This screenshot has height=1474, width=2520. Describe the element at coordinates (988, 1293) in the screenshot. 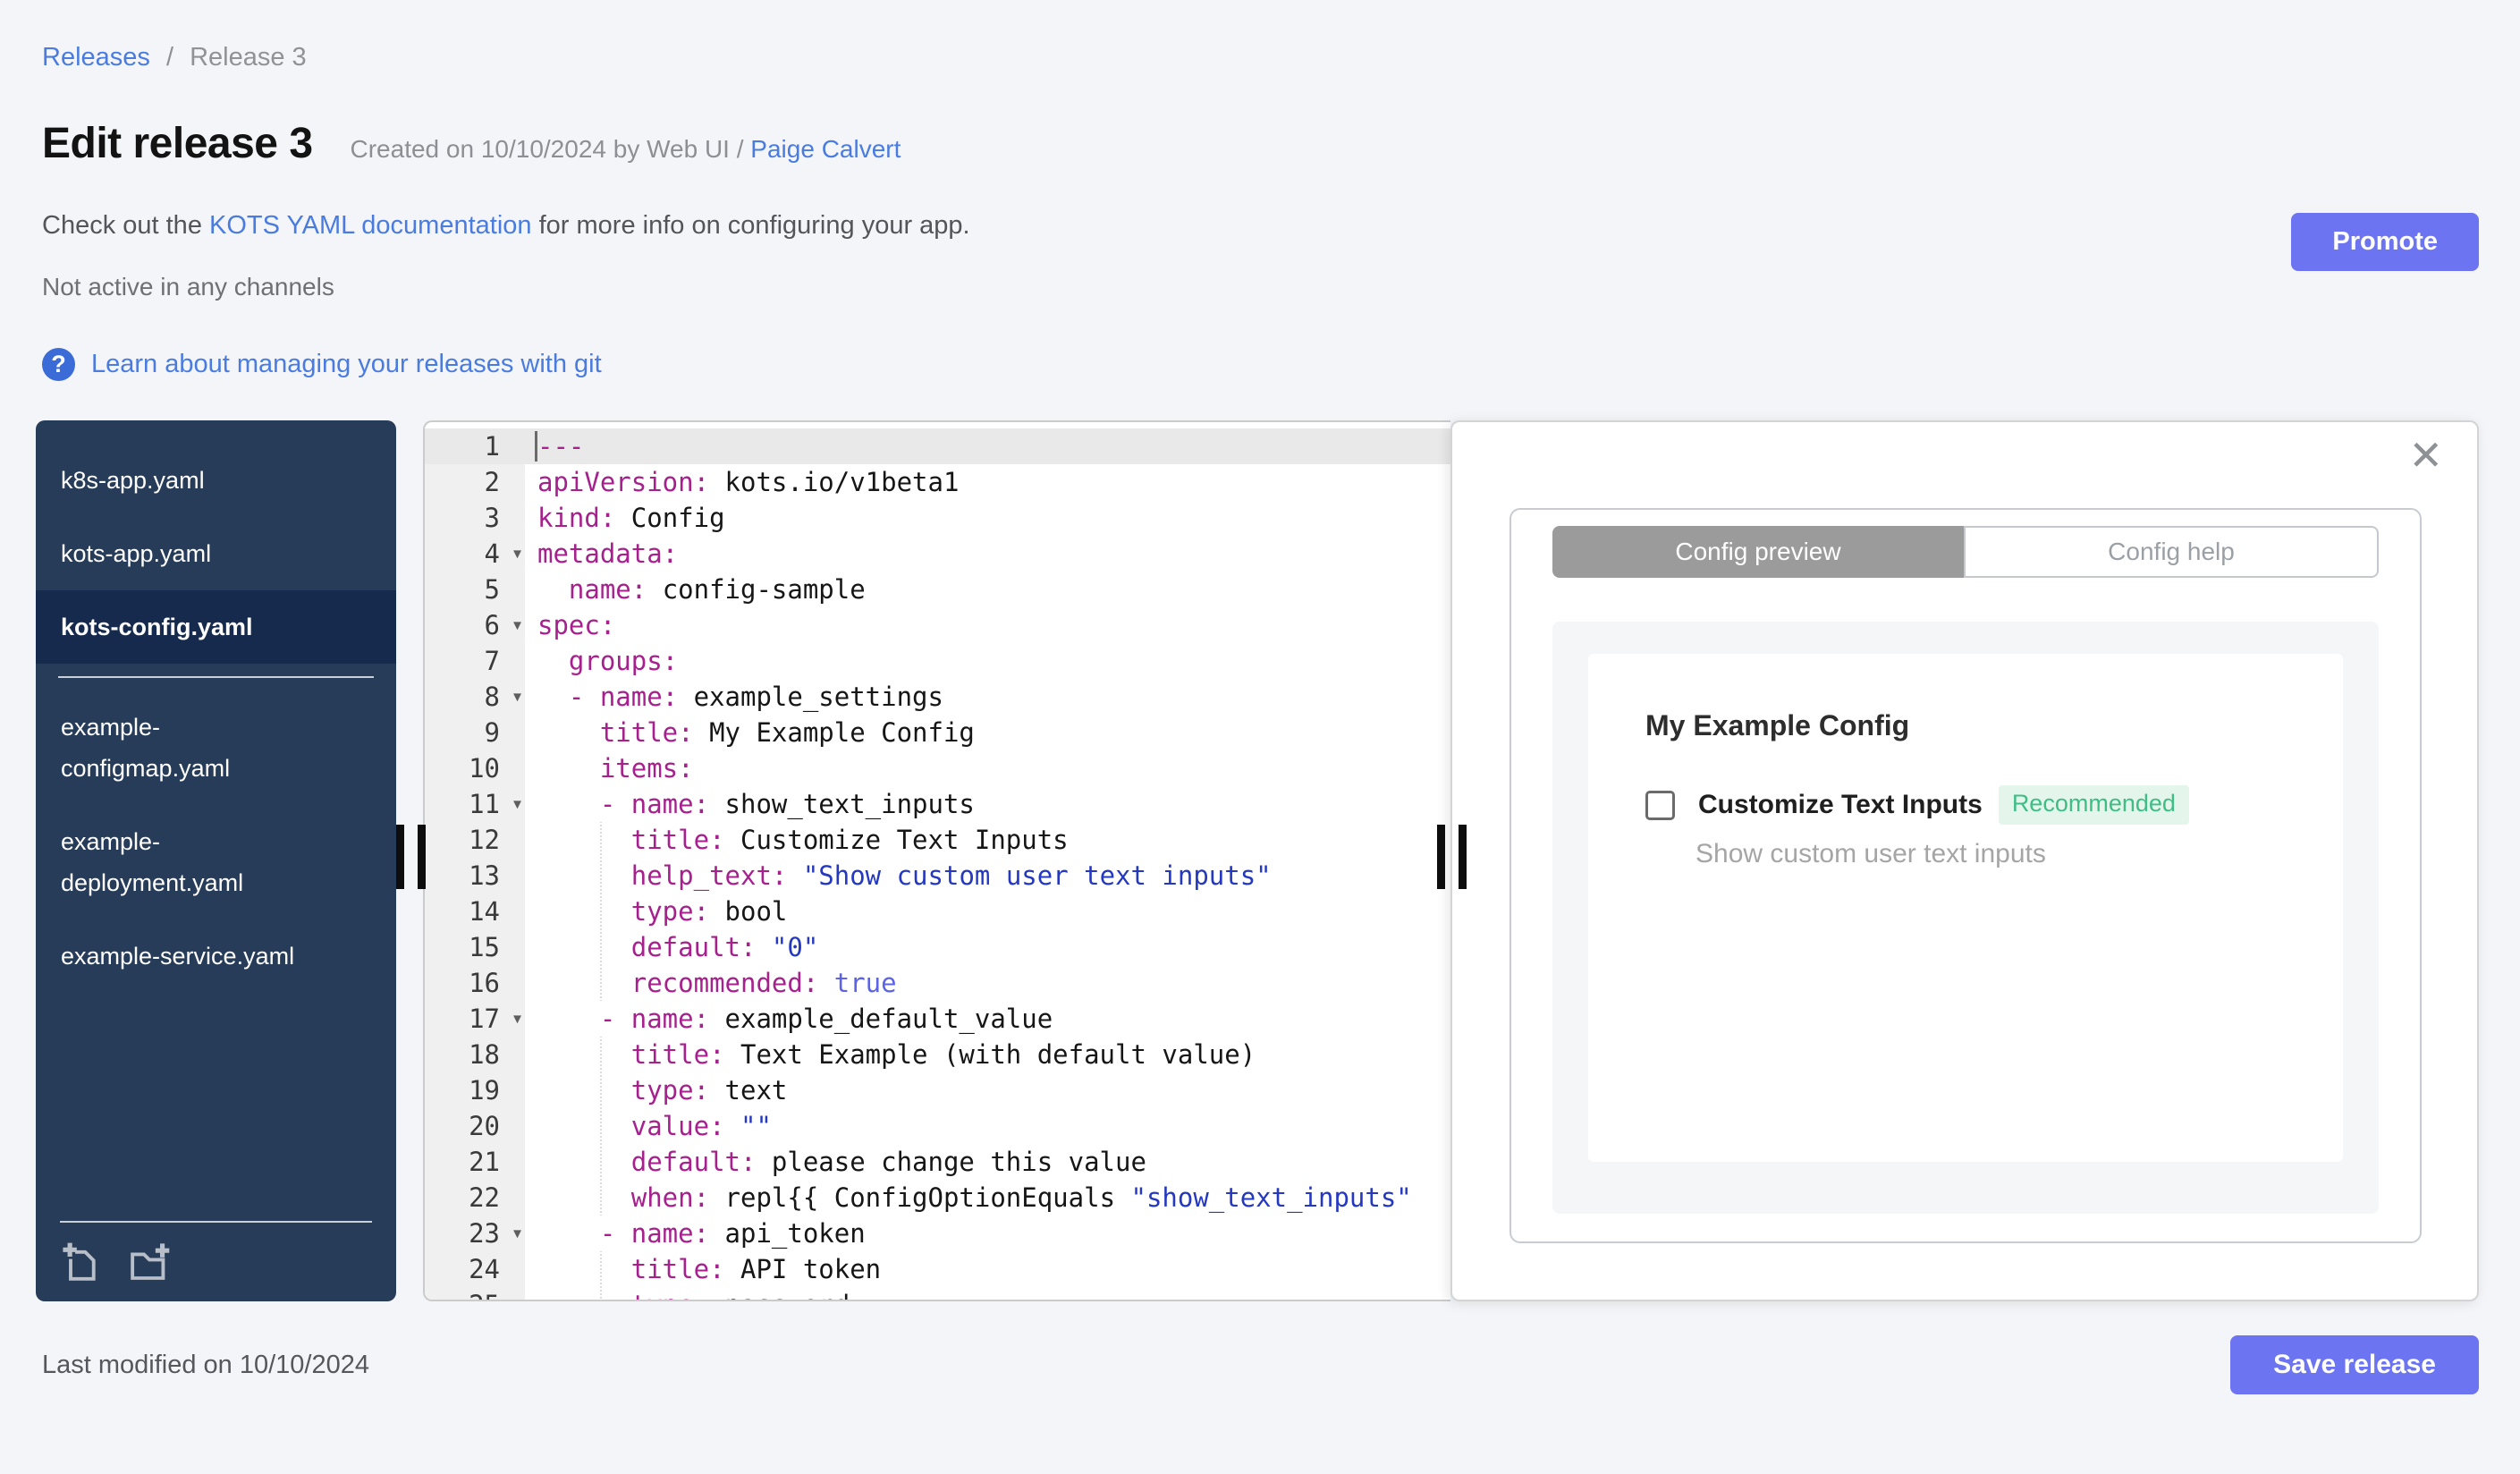

I see `code-text: type: password` at that location.